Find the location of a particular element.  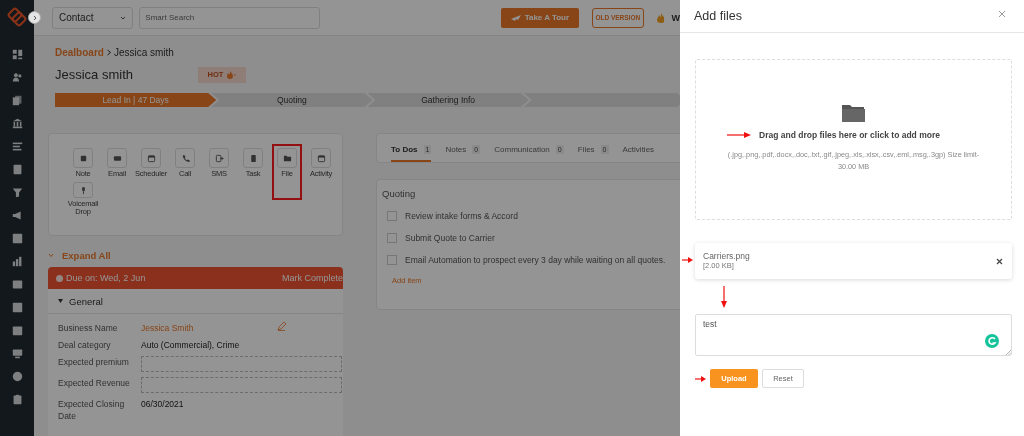

note-field: test is located at coordinates (853, 335).